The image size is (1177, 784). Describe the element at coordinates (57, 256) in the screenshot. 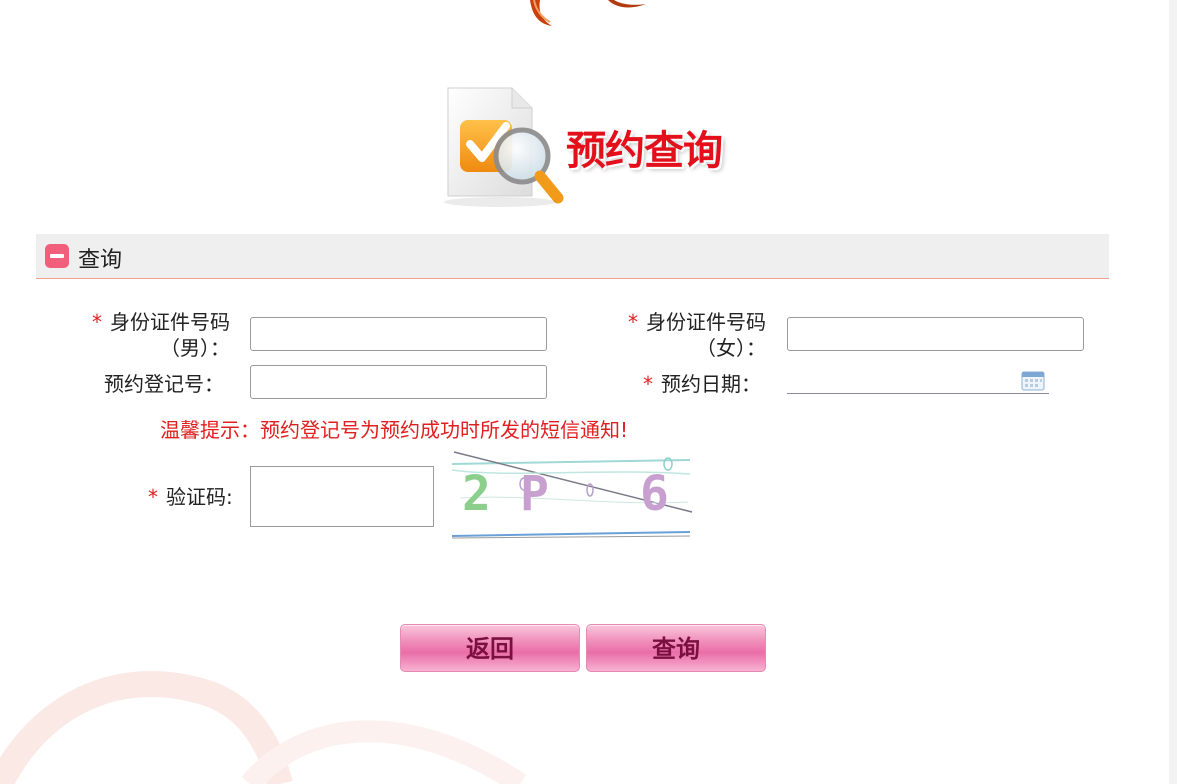

I see `collapse-icon` at that location.